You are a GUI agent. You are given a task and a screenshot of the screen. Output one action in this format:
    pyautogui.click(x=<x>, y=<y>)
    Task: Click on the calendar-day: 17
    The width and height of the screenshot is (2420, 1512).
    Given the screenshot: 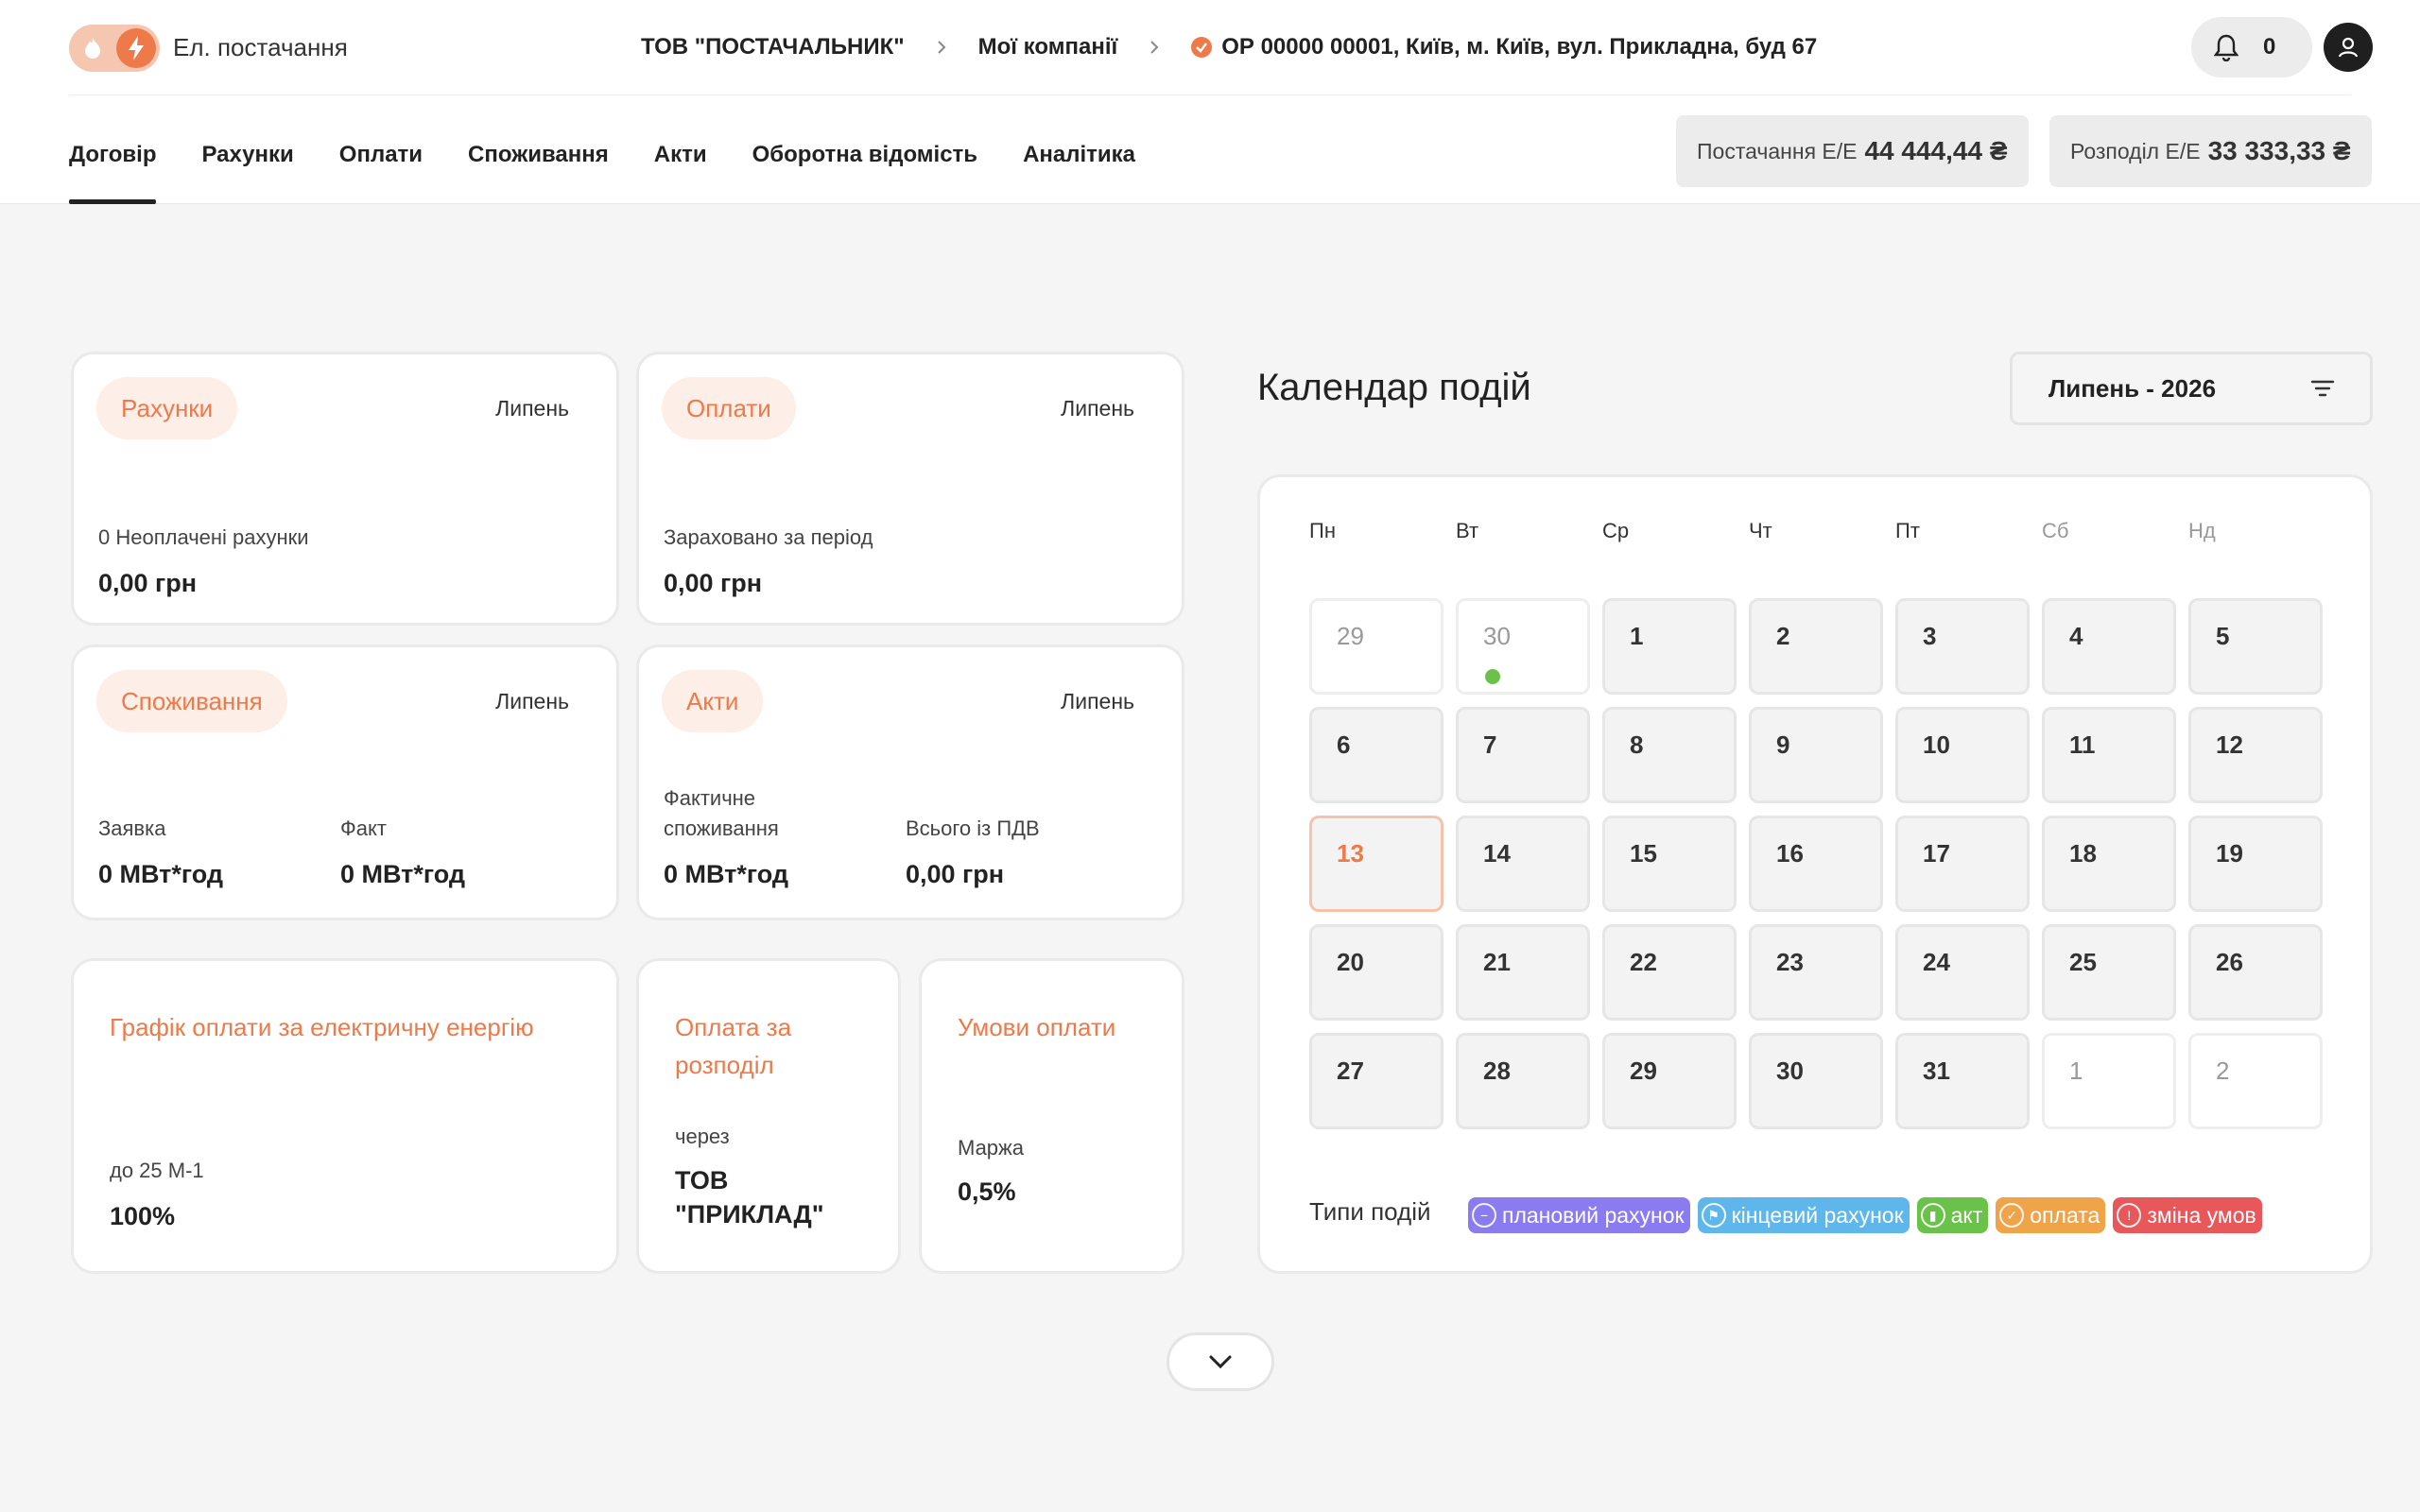 What is the action you would take?
    pyautogui.click(x=1963, y=864)
    